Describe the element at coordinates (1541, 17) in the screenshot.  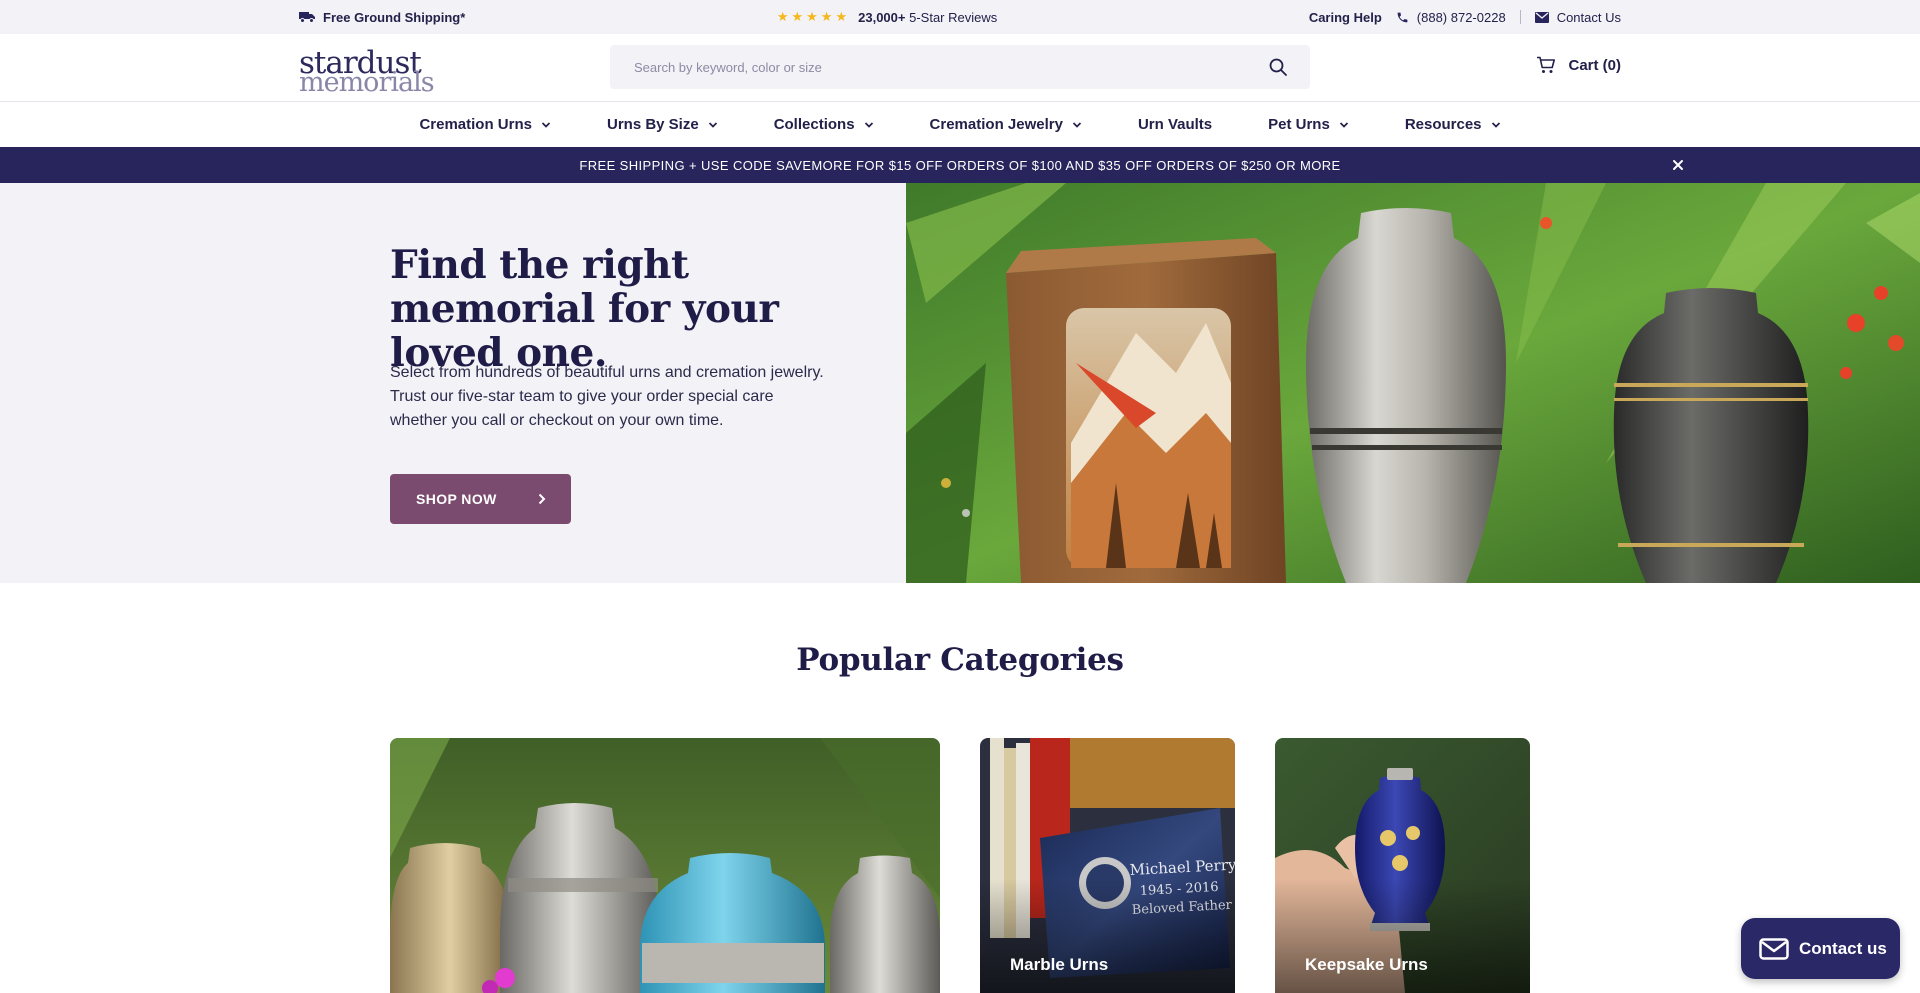
I see `mail-icon` at that location.